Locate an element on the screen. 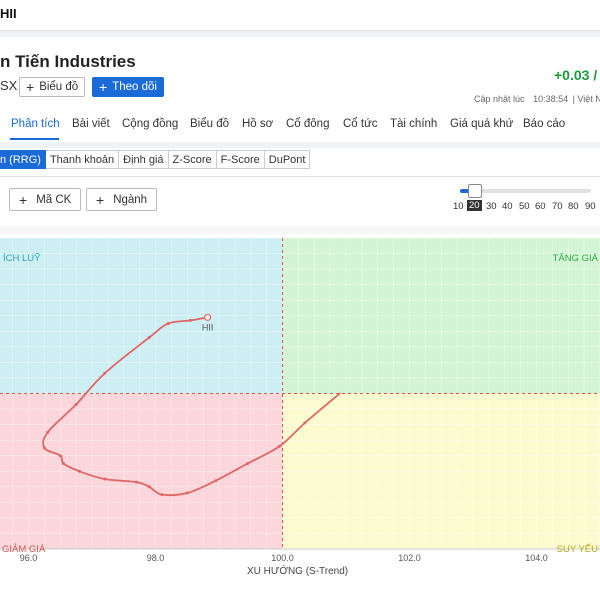  slider-mark: 50 is located at coordinates (524, 206).